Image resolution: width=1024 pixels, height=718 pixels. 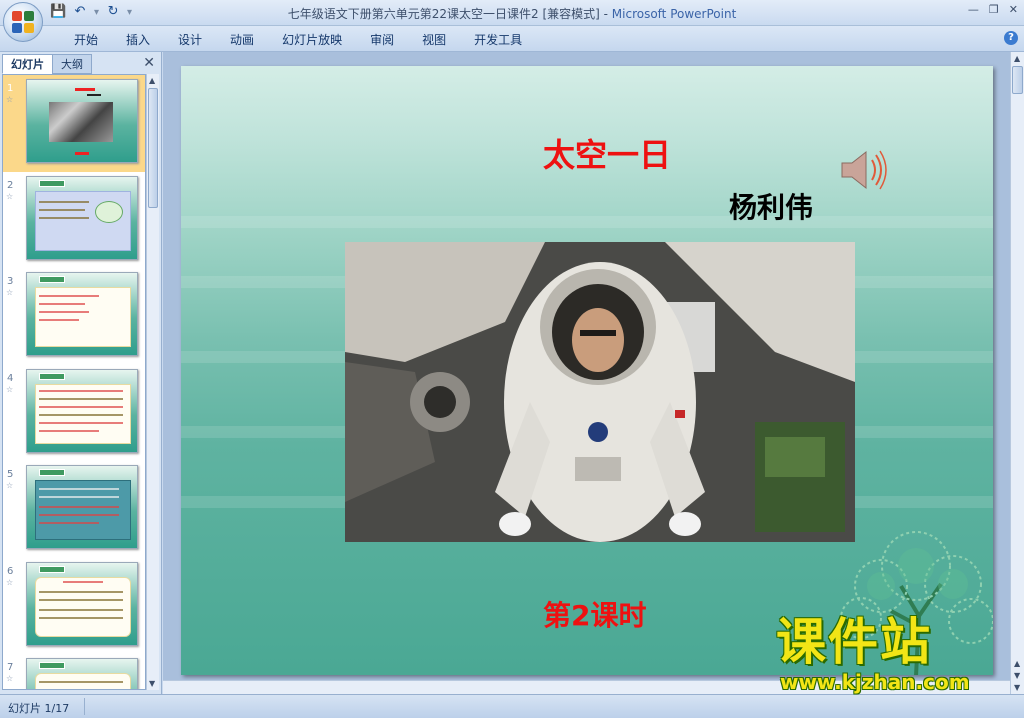 What do you see at coordinates (854, 642) in the screenshot?
I see `watermark-title: 课件站` at bounding box center [854, 642].